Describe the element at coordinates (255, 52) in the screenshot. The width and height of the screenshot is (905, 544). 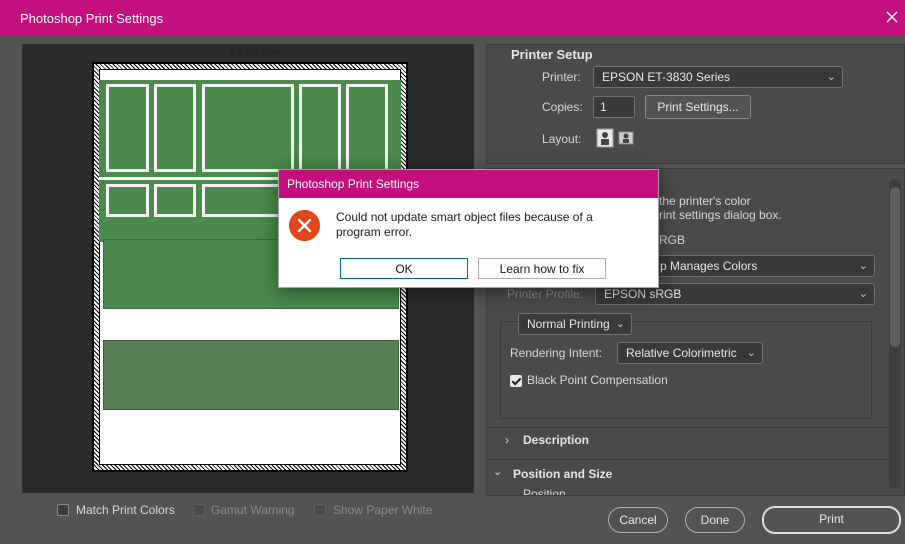
I see `paper-size-label: 8.5 in x 11 in` at that location.